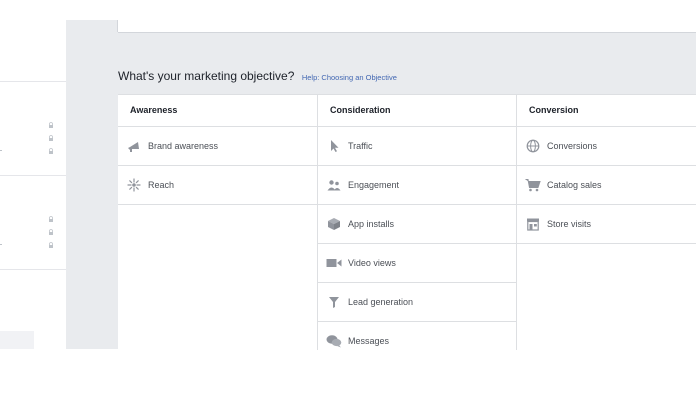  What do you see at coordinates (606, 146) in the screenshot?
I see `objective-conversions: Conversions` at bounding box center [606, 146].